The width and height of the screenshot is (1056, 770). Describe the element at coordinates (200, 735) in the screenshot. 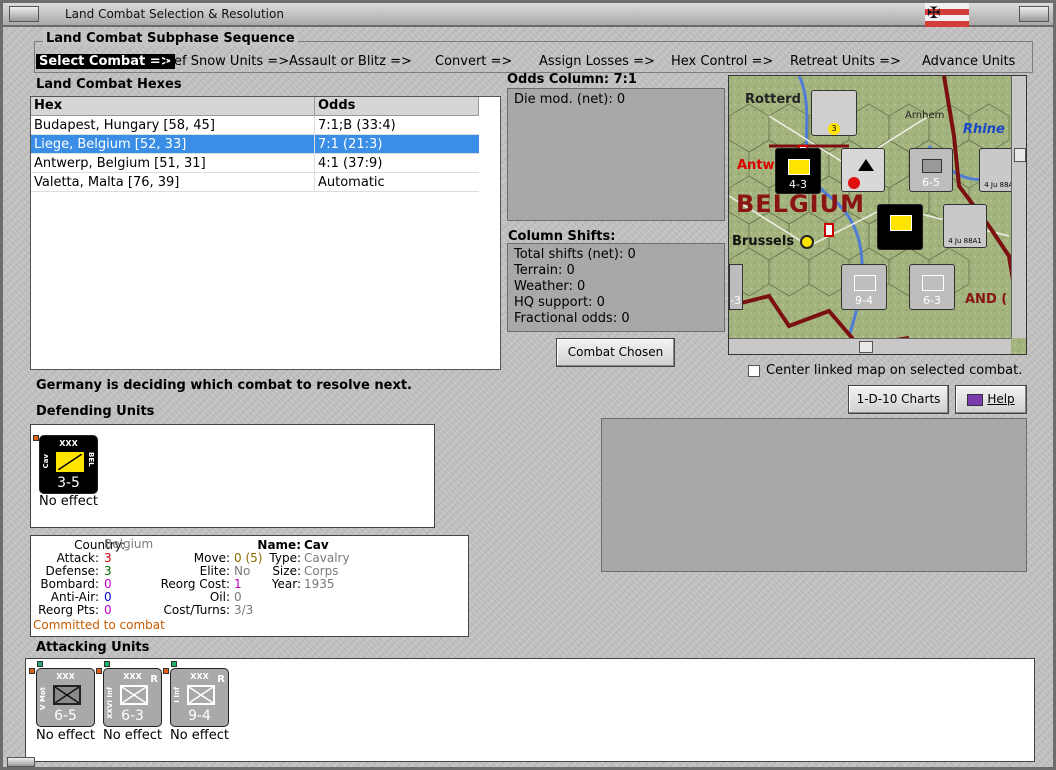

I see `attacking-unit-result-3: No effect` at that location.